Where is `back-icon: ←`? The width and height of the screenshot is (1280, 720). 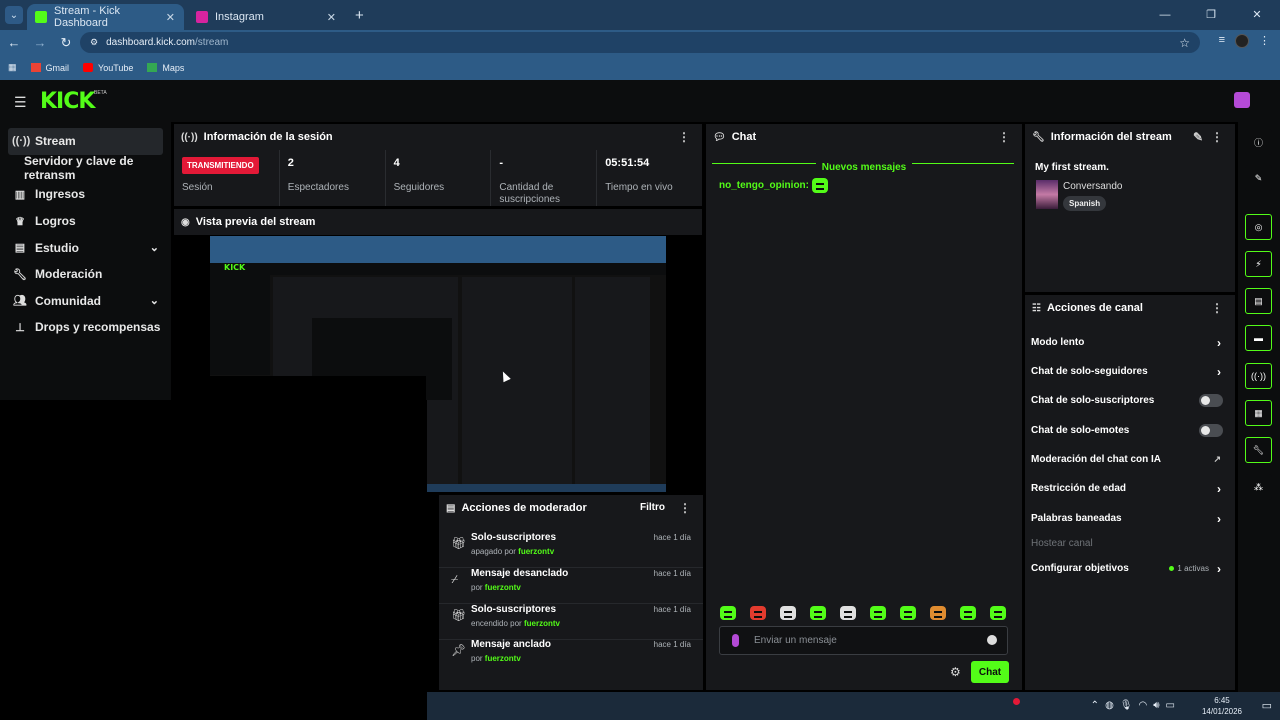 back-icon: ← is located at coordinates (14, 42).